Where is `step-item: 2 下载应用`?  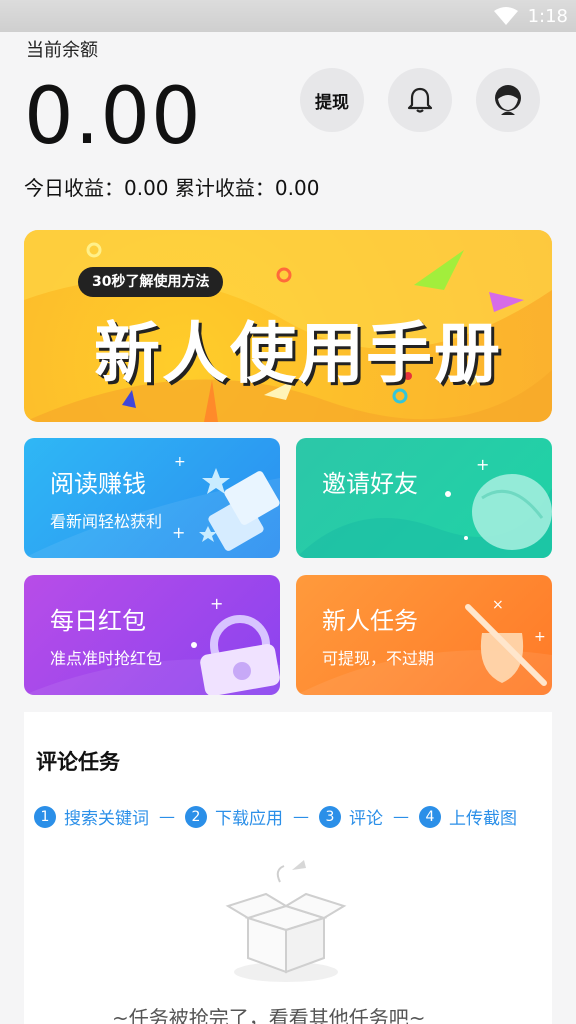
step-item: 2 下载应用 is located at coordinates (234, 816).